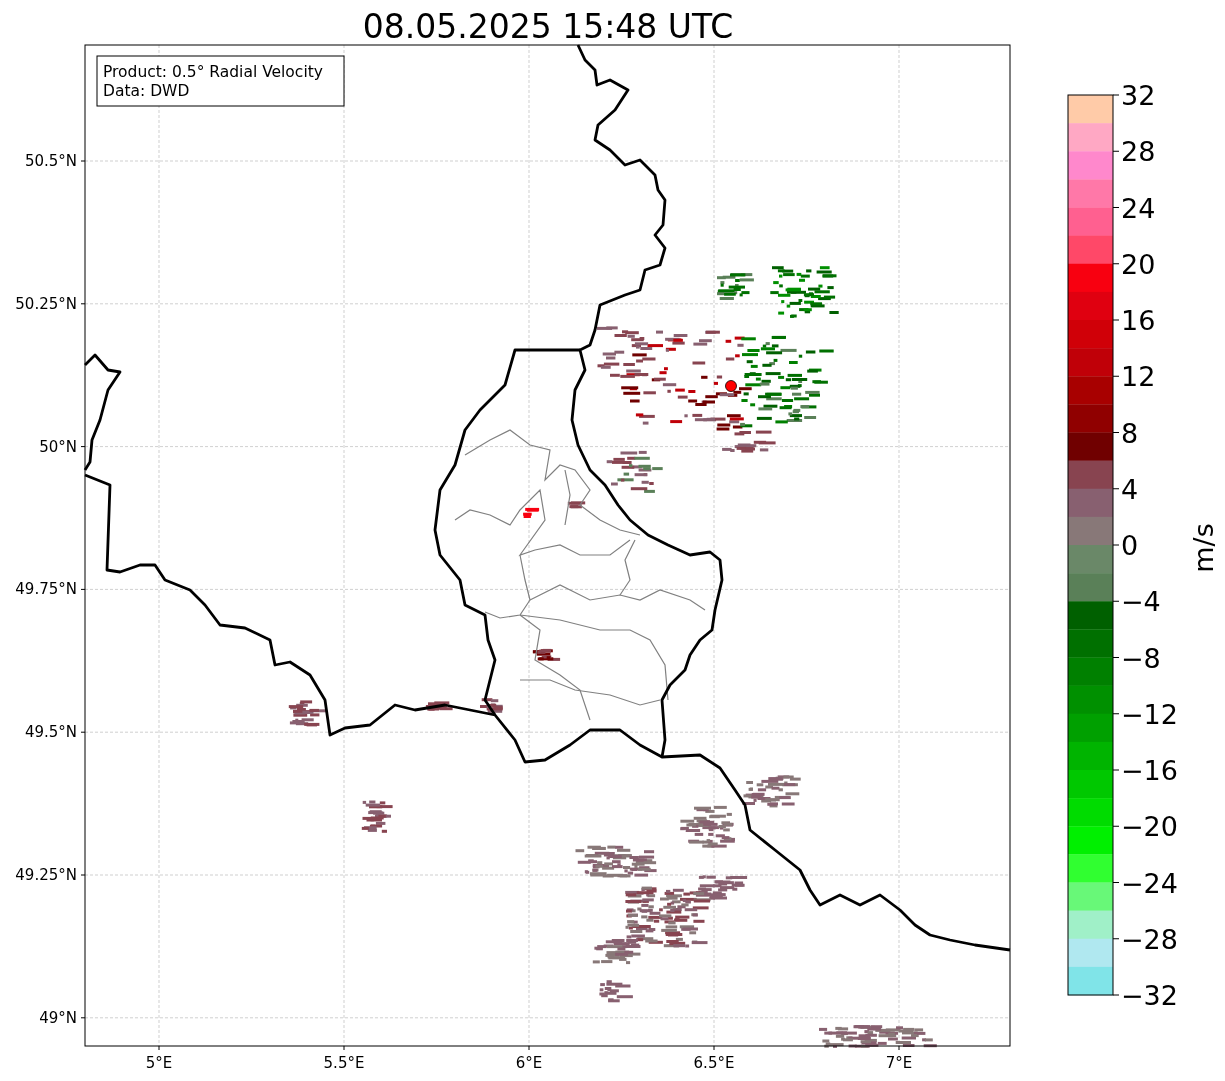  I want to click on colorbar-tick-label: −24, so click(1149, 883).